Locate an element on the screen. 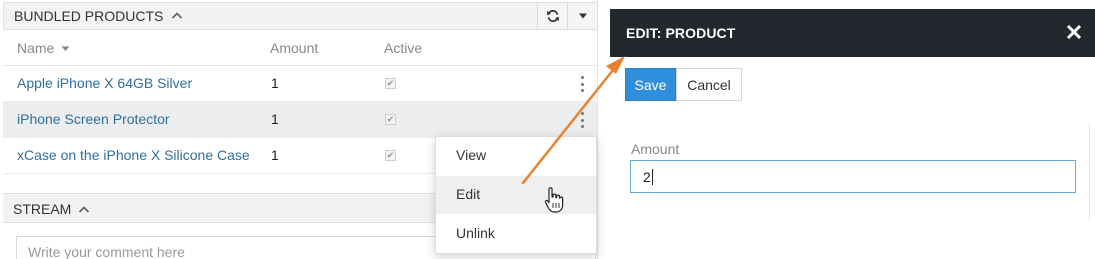  refresh-button is located at coordinates (552, 16).